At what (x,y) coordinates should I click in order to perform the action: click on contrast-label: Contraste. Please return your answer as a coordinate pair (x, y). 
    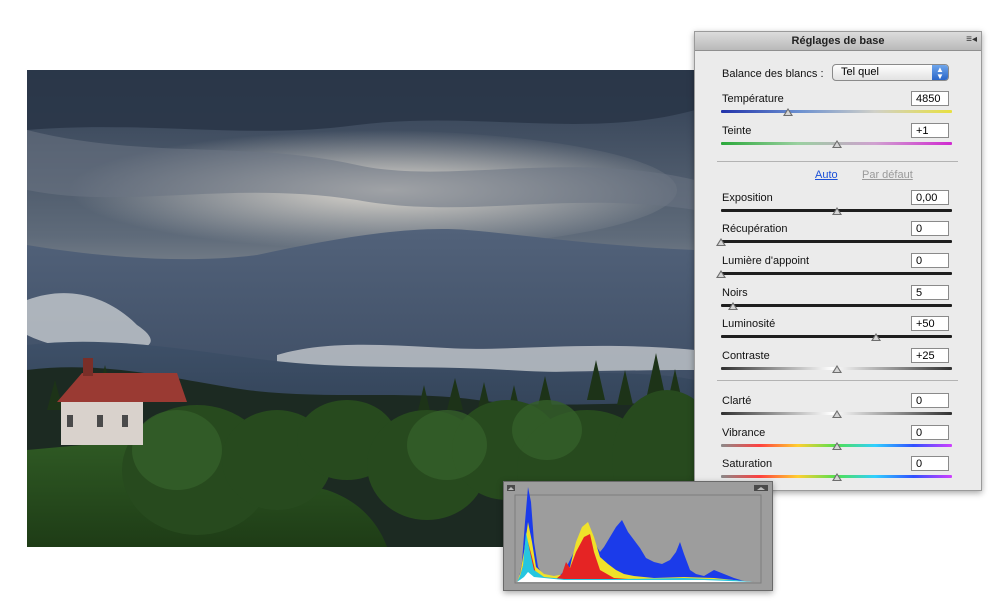
    Looking at the image, I should click on (746, 356).